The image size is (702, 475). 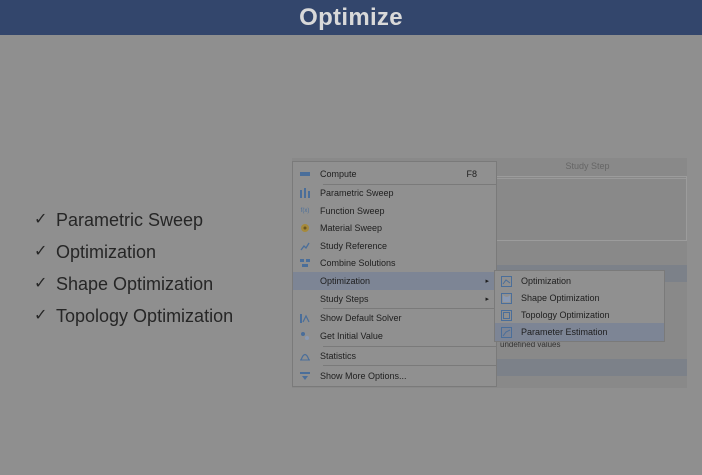 I want to click on menu-item-label: Function Sweep, so click(x=352, y=211).